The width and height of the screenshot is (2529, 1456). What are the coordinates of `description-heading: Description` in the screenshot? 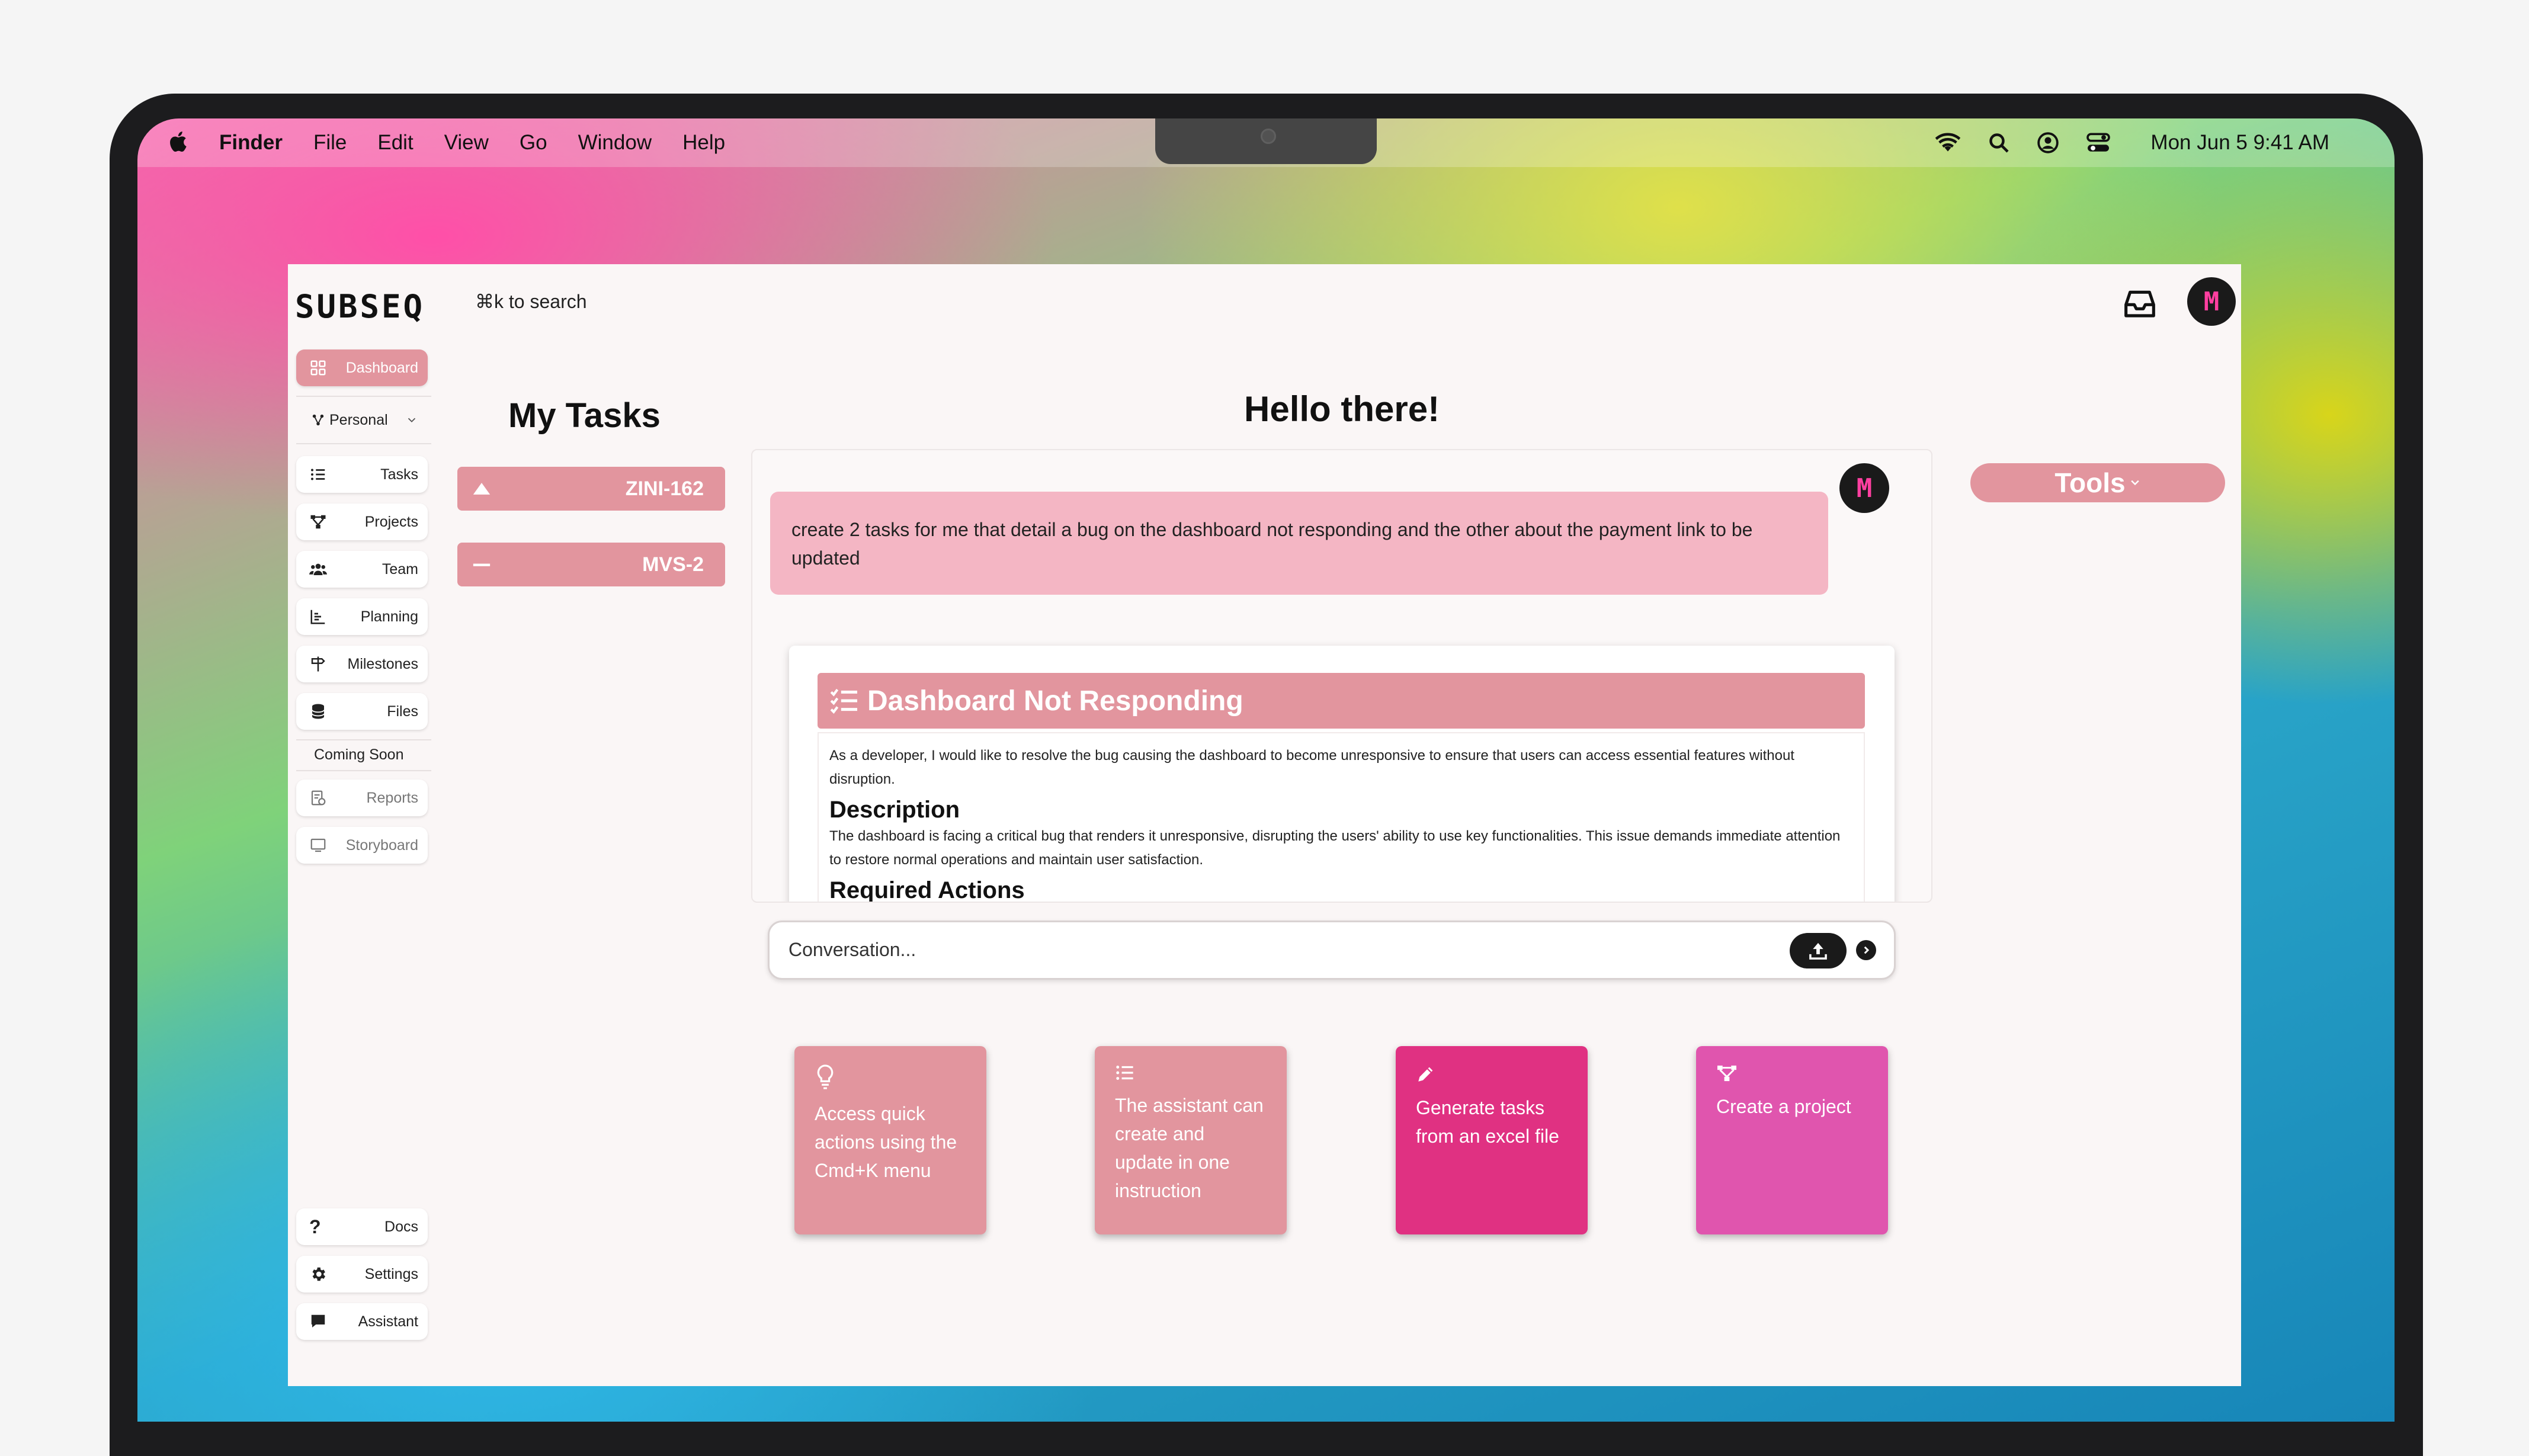 It's located at (894, 810).